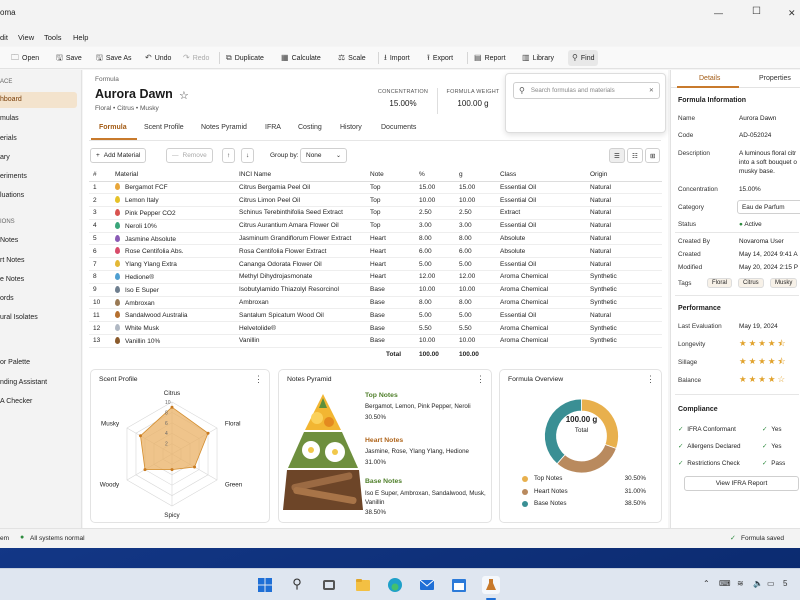 This screenshot has height=600, width=800. Describe the element at coordinates (490, 58) in the screenshot. I see `report-button: ▤ Report` at that location.